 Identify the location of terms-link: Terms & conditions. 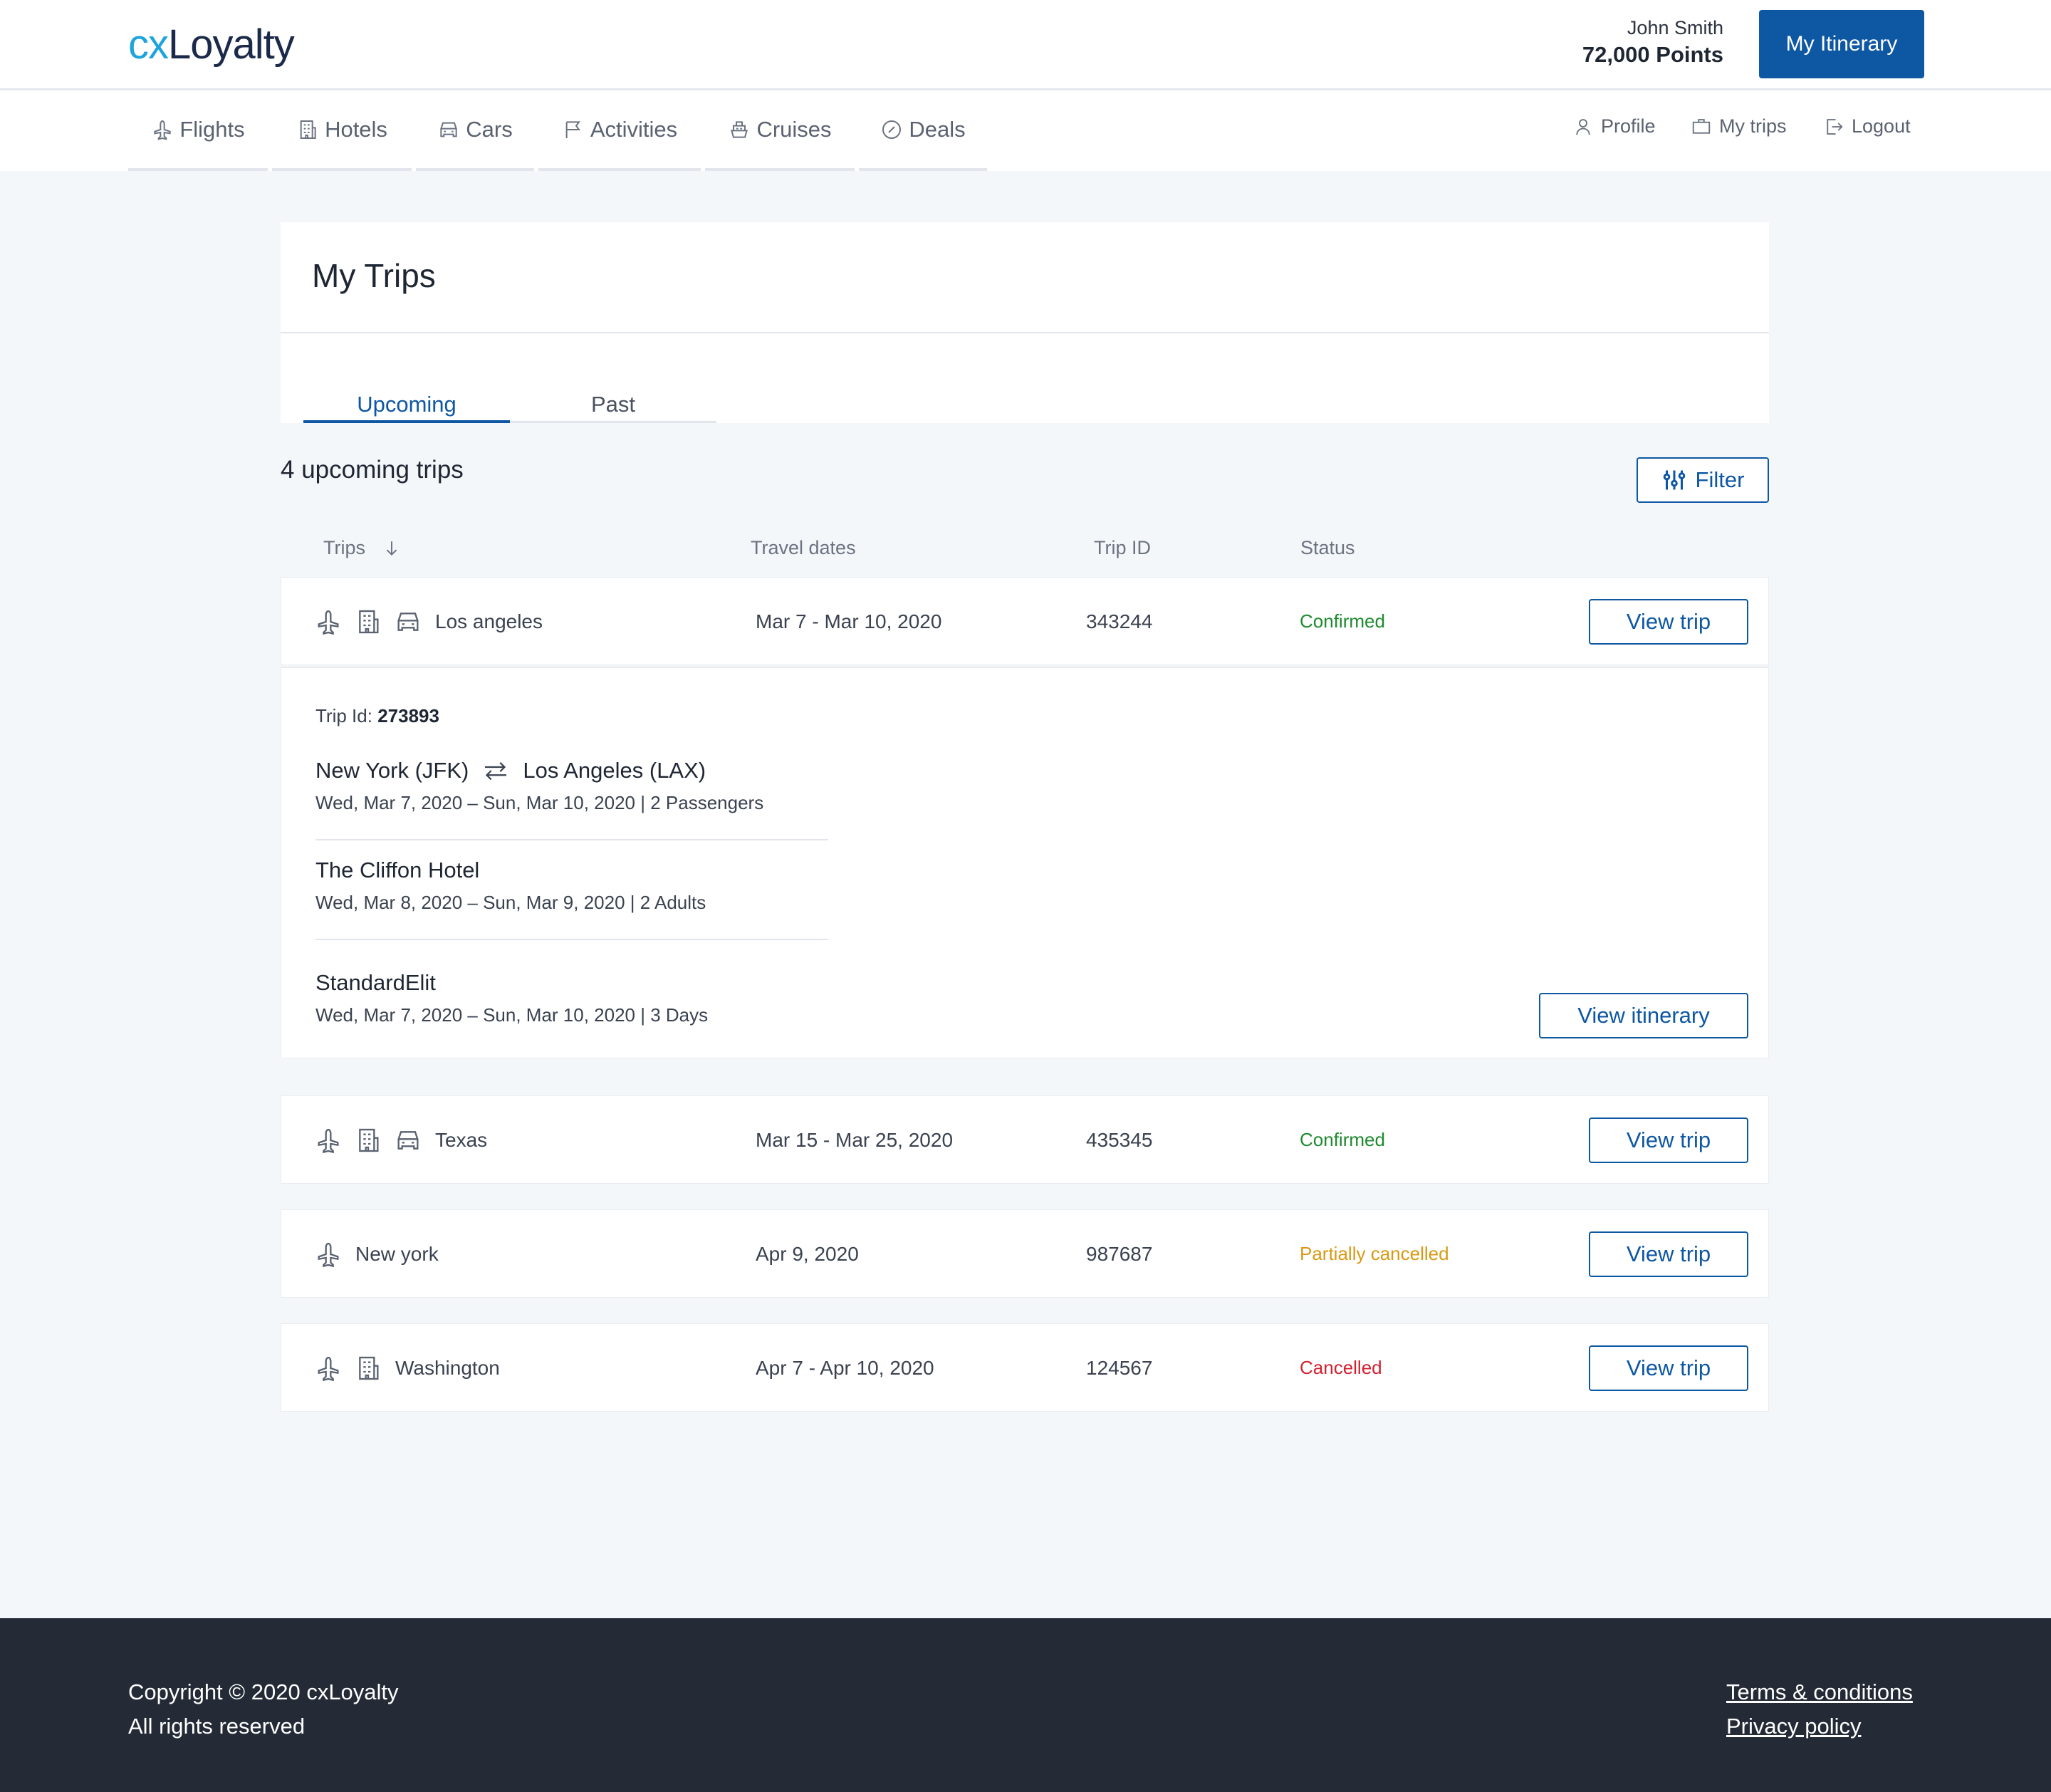
(1819, 1692).